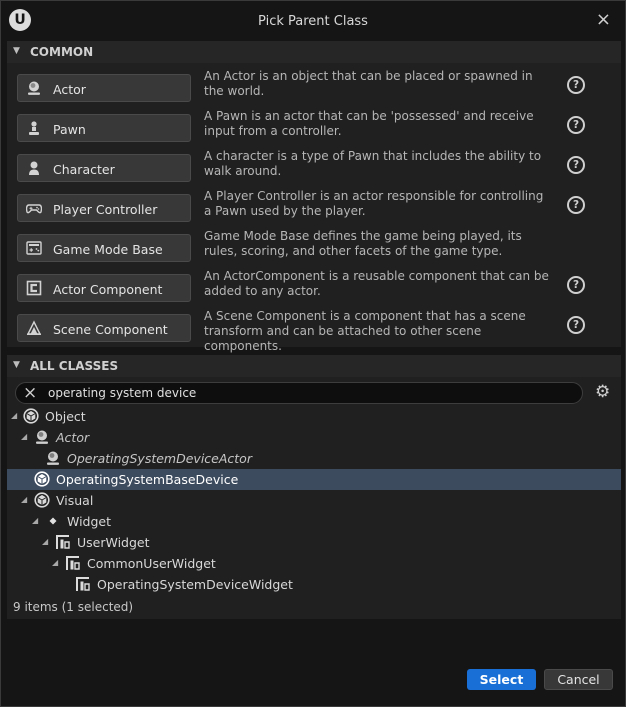  What do you see at coordinates (34, 327) in the screenshot?
I see `scene-component-icon` at bounding box center [34, 327].